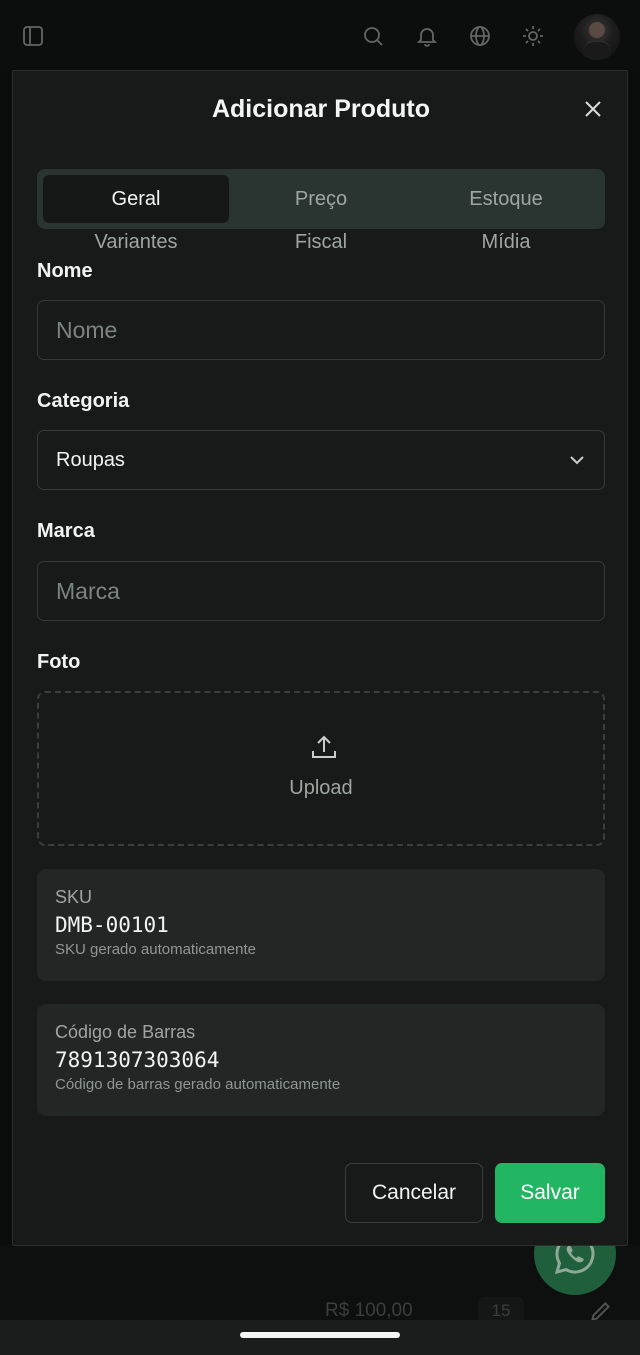 The image size is (640, 1355). I want to click on tab-preco: Preço, so click(321, 199).